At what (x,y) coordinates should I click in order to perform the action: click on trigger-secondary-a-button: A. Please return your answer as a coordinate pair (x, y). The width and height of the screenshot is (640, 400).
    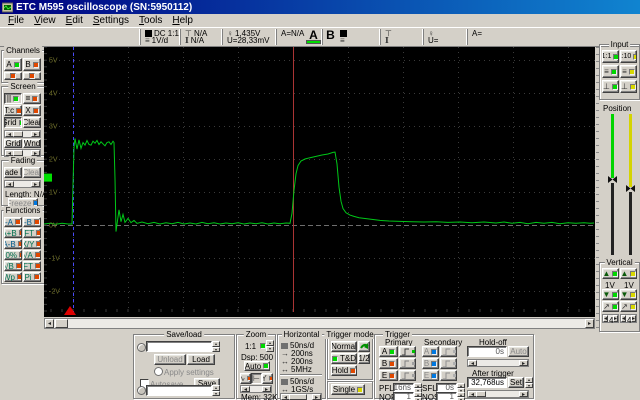
    Looking at the image, I should click on (430, 351).